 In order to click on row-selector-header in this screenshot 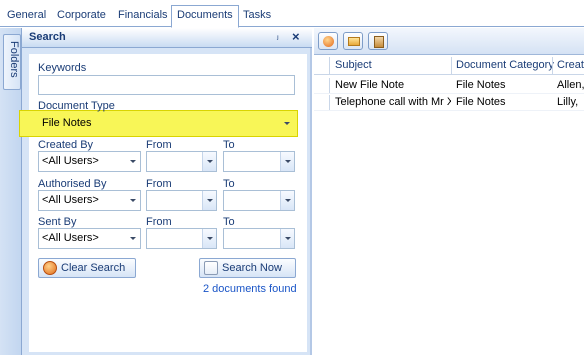, I will do `click(322, 65)`.